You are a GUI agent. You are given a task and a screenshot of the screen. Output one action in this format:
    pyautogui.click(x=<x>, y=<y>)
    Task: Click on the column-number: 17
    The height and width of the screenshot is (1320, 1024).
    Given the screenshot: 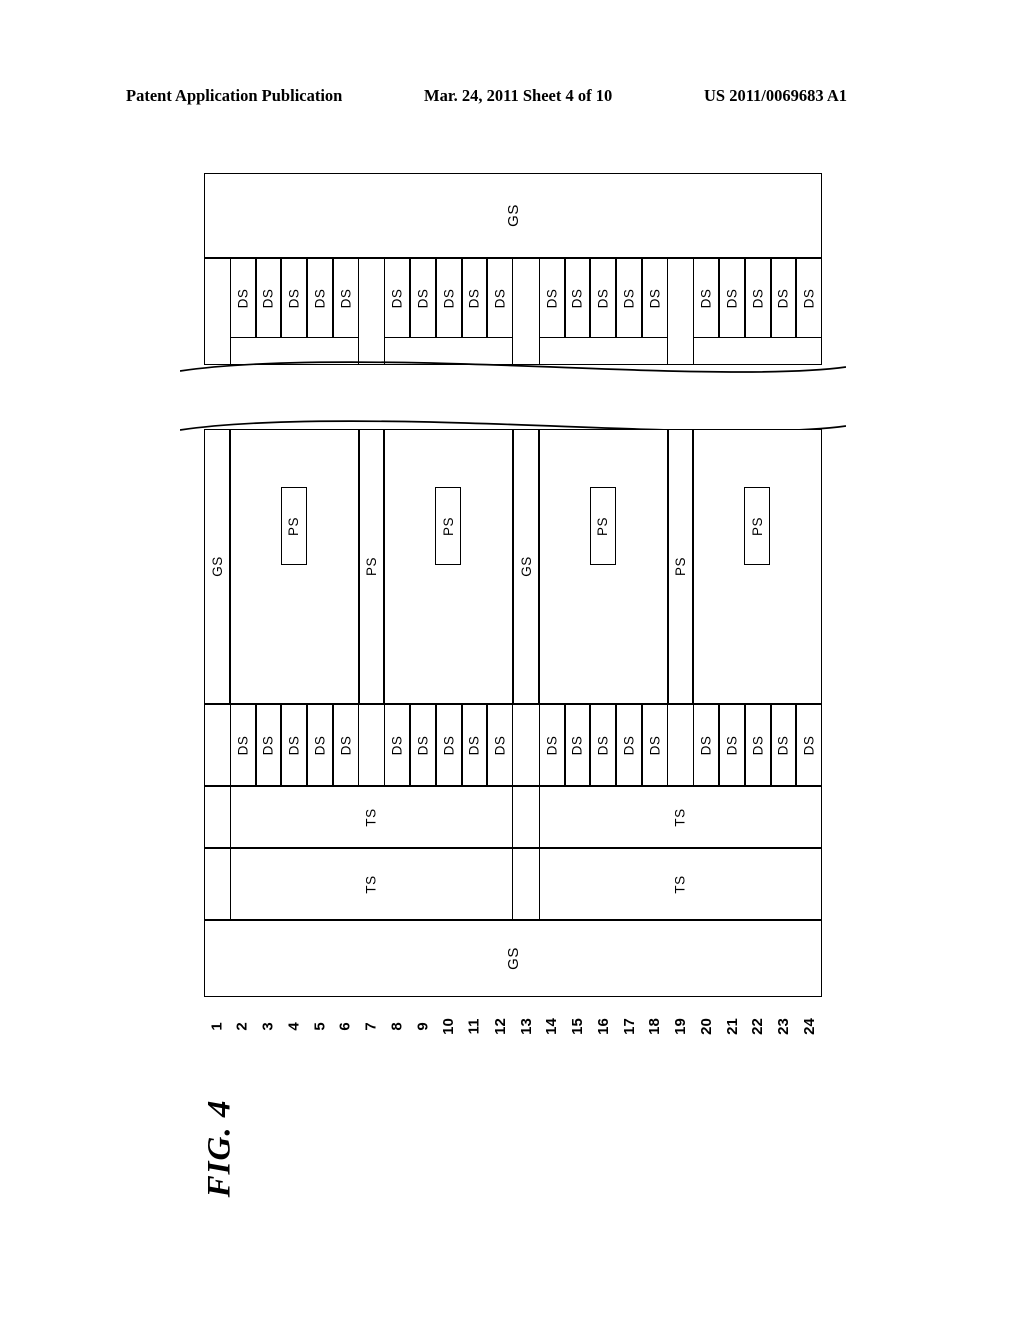 What is the action you would take?
    pyautogui.click(x=629, y=1026)
    